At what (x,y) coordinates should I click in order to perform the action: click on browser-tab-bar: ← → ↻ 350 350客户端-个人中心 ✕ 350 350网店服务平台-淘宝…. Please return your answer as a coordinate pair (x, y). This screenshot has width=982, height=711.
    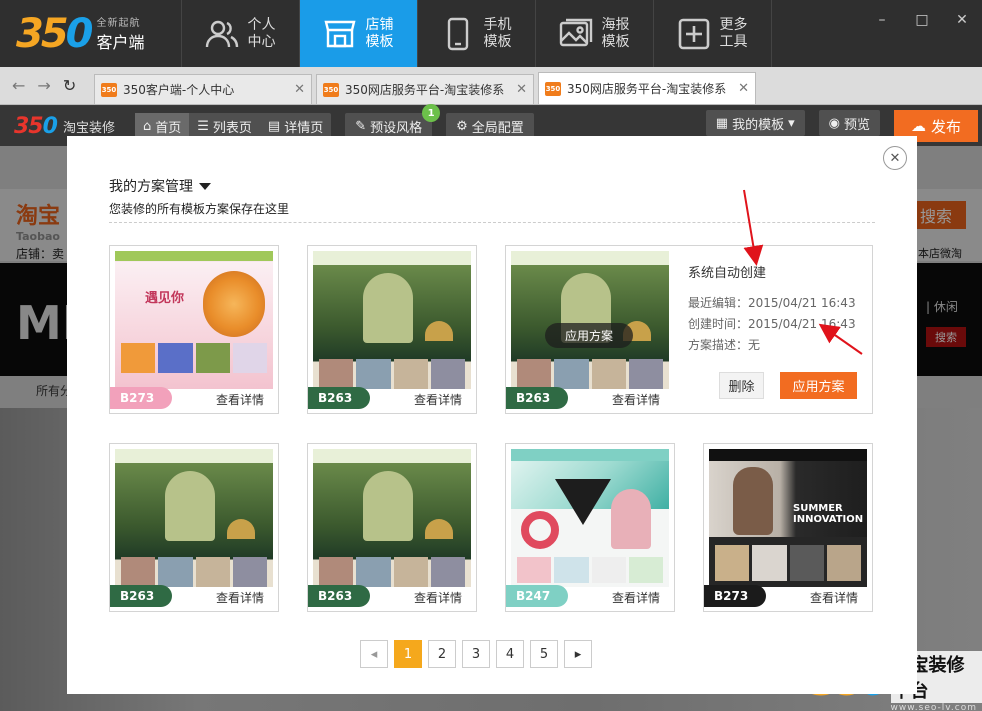
    Looking at the image, I should click on (491, 86).